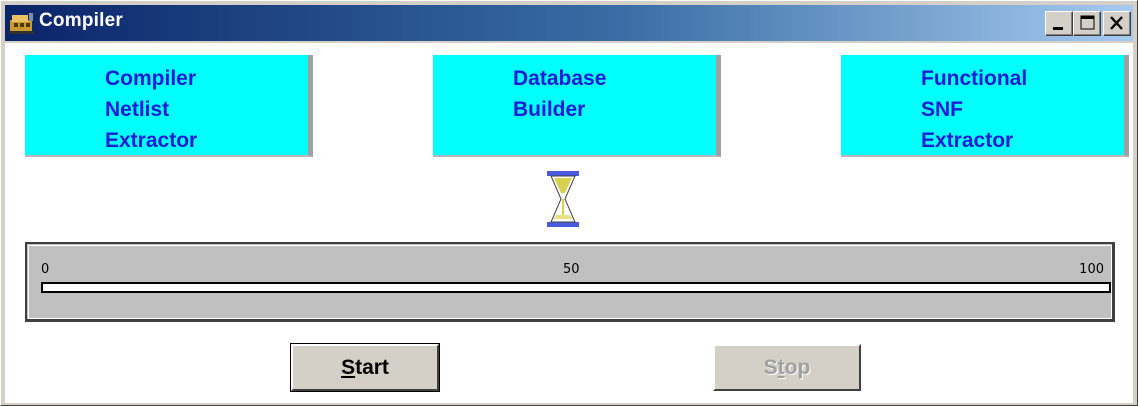 The image size is (1138, 406). I want to click on stage-database-builder: Database Builder, so click(577, 106).